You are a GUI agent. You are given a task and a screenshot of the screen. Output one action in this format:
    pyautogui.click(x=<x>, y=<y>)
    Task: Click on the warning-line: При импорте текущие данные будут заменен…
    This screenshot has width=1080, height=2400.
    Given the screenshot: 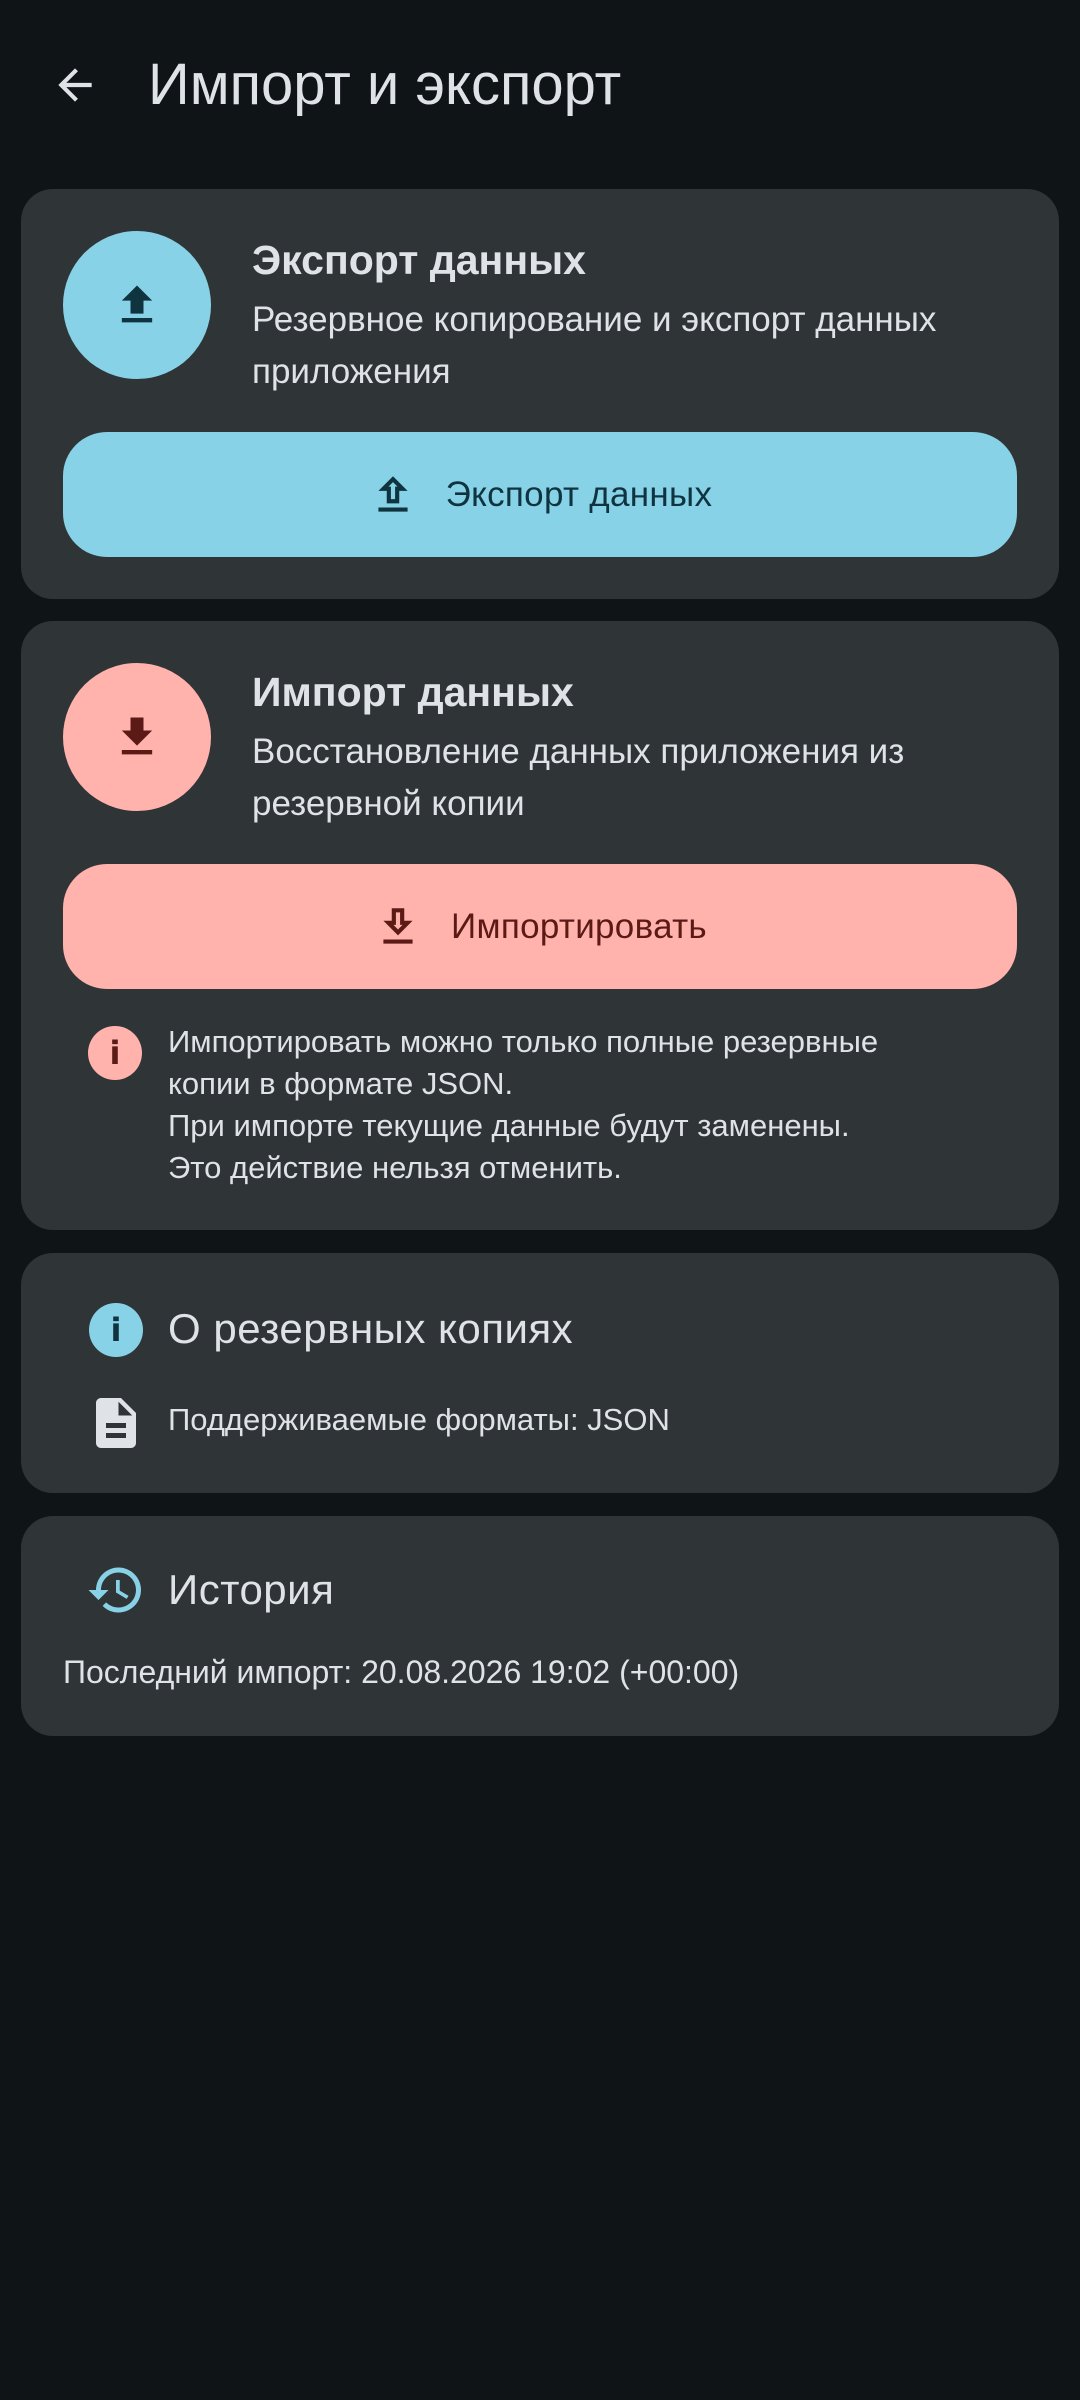 What is the action you would take?
    pyautogui.click(x=509, y=1125)
    